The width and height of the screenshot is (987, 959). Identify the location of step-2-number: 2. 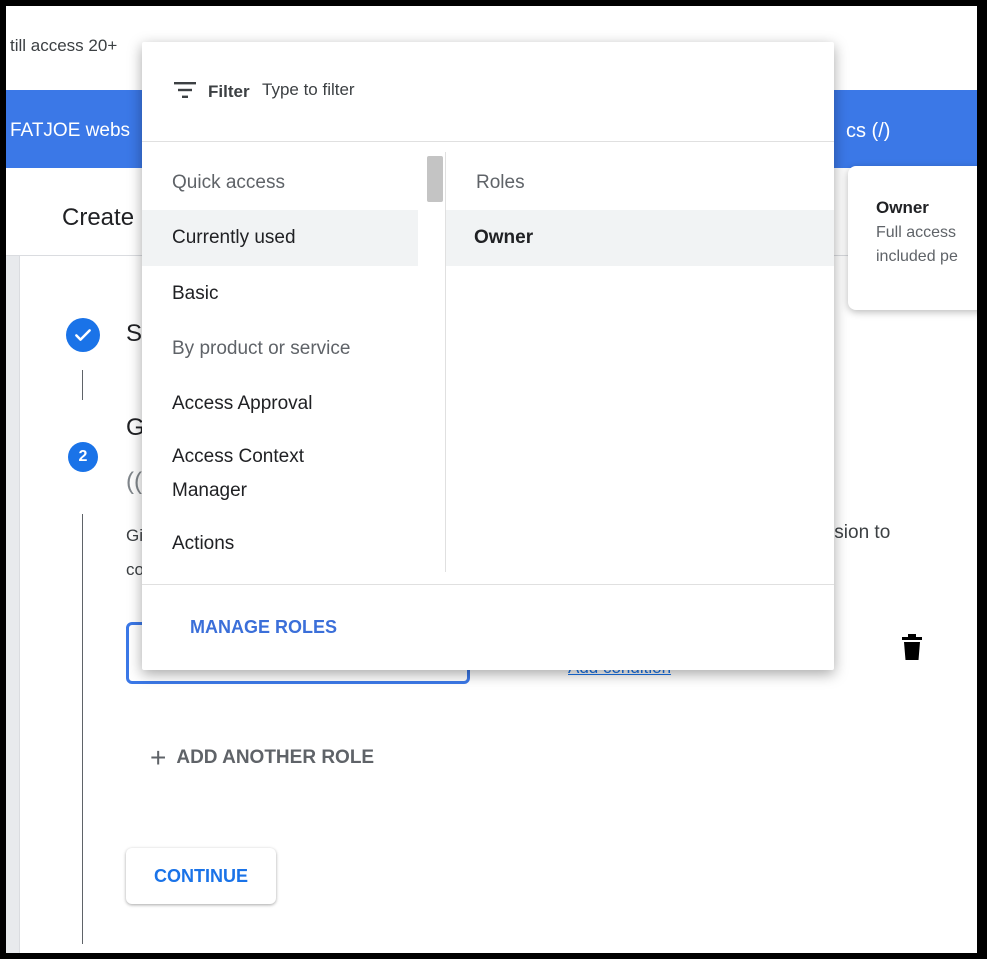
(83, 457).